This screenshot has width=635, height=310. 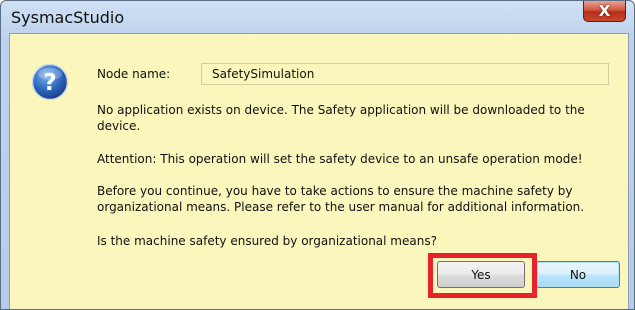 I want to click on no-button: No, so click(x=578, y=274).